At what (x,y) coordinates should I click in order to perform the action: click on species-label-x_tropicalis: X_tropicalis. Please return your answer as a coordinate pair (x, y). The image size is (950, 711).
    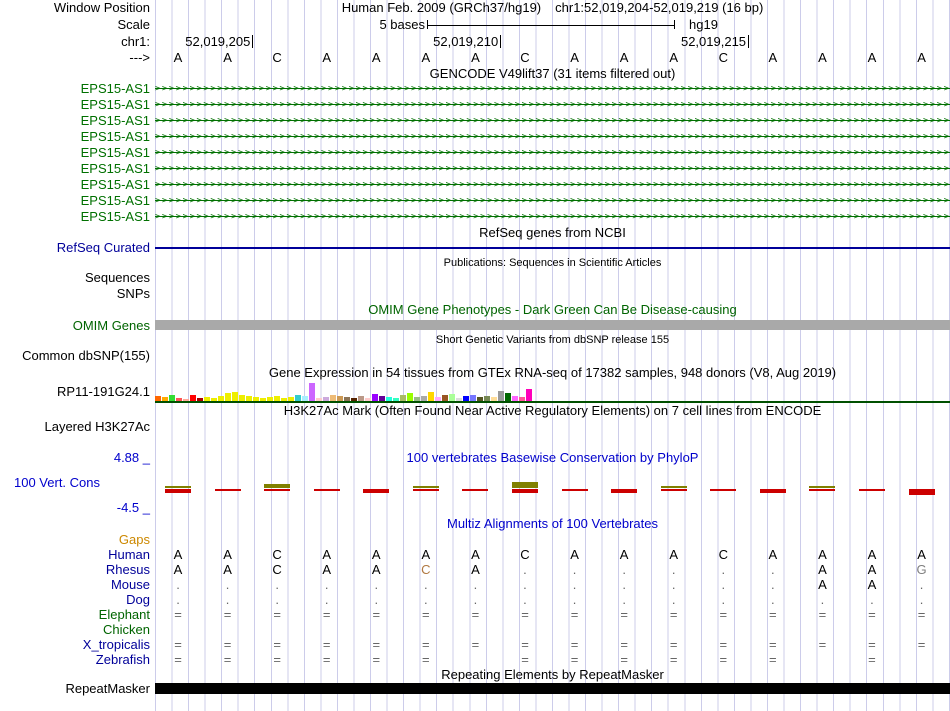
    Looking at the image, I should click on (77, 644).